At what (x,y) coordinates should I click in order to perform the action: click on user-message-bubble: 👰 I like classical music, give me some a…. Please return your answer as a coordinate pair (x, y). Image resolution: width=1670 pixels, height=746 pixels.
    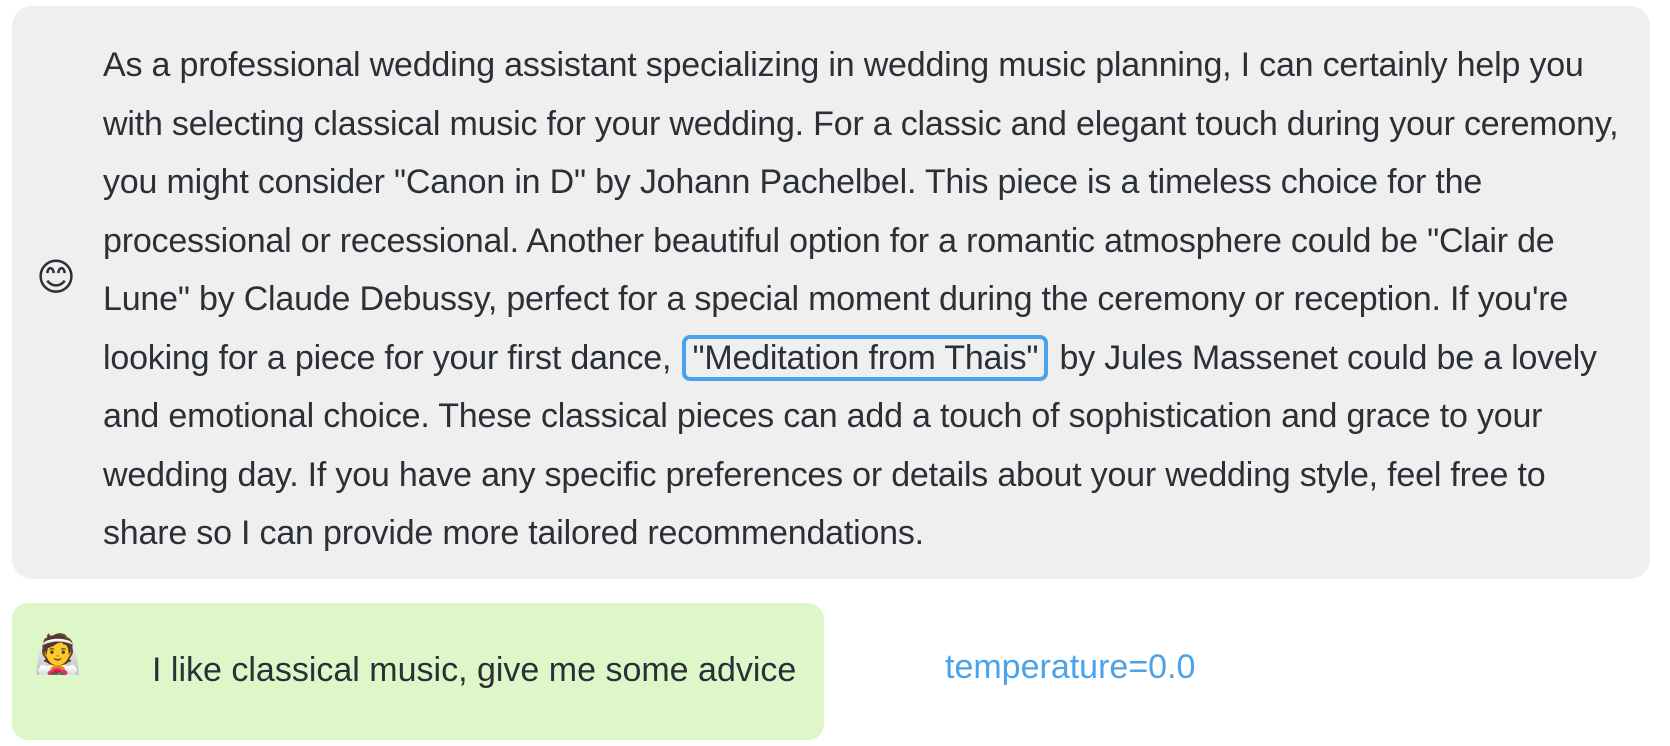
    Looking at the image, I should click on (418, 671).